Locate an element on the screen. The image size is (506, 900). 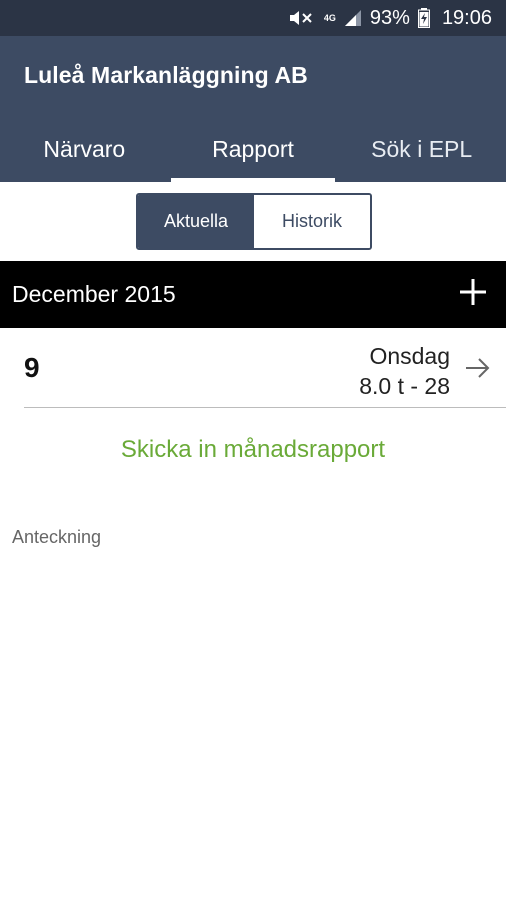
battery-percent: 93% is located at coordinates (389, 17).